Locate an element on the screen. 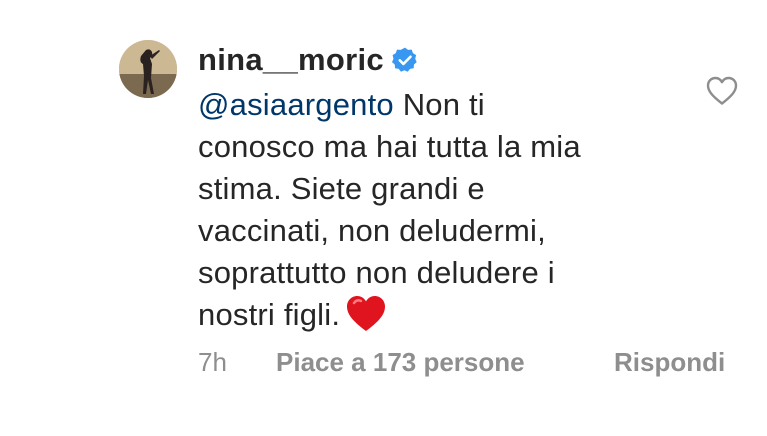 This screenshot has width=767, height=436. username: nina__moric is located at coordinates (291, 60).